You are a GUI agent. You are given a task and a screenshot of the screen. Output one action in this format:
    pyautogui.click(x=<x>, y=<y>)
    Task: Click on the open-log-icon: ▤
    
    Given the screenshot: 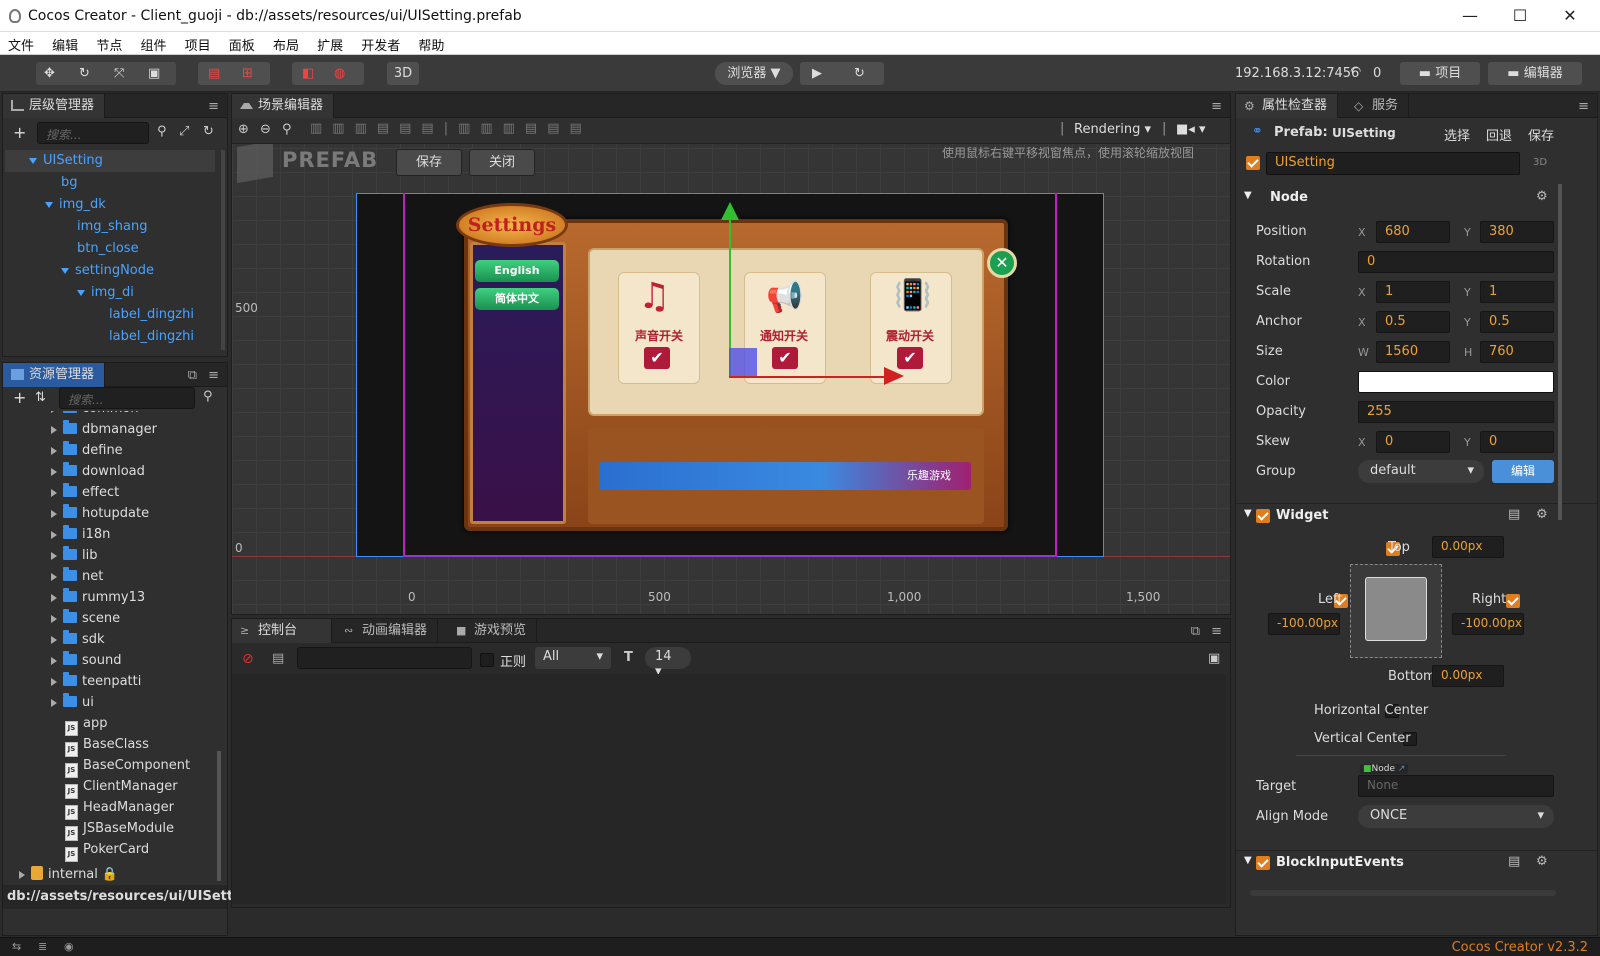 What is the action you would take?
    pyautogui.click(x=278, y=658)
    